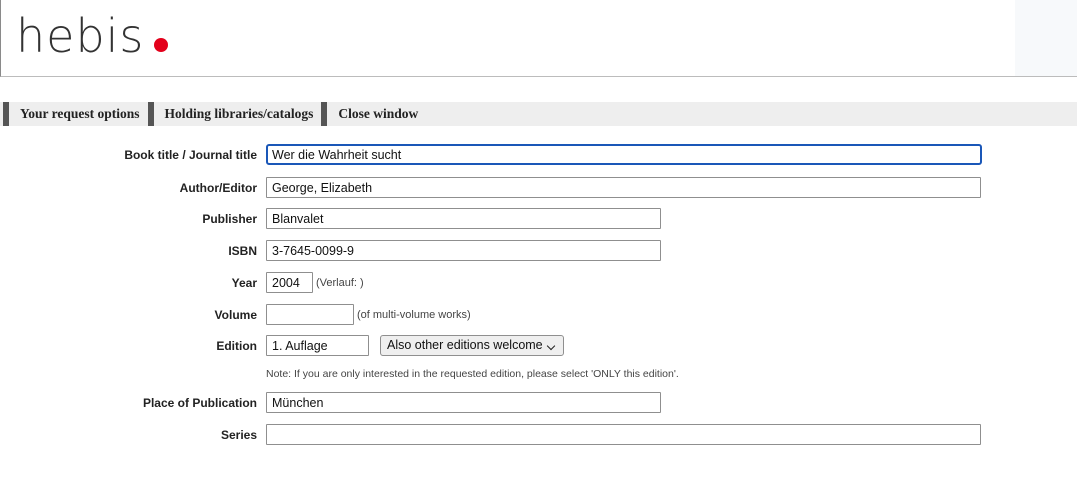 This screenshot has width=1077, height=488. Describe the element at coordinates (623, 187) in the screenshot. I see `author-input` at that location.